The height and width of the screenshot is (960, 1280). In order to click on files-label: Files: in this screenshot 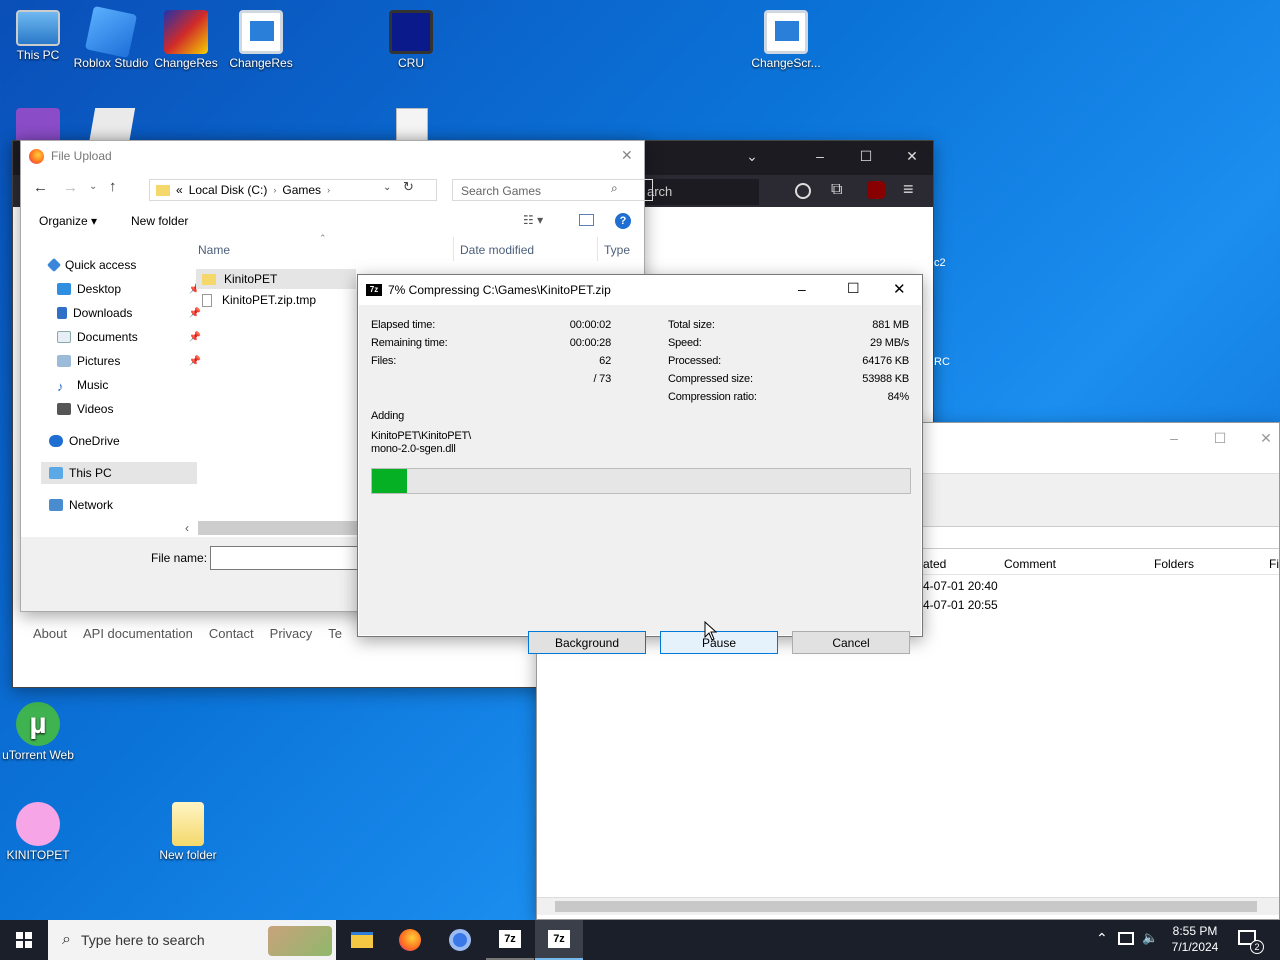, I will do `click(384, 361)`.